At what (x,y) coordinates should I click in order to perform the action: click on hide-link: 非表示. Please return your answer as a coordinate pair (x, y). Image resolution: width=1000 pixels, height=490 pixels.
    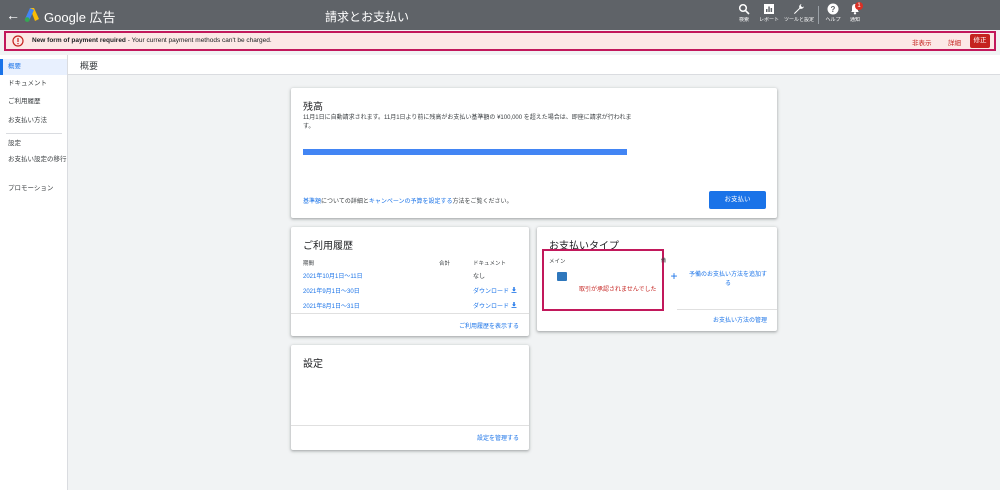
    Looking at the image, I should click on (922, 42).